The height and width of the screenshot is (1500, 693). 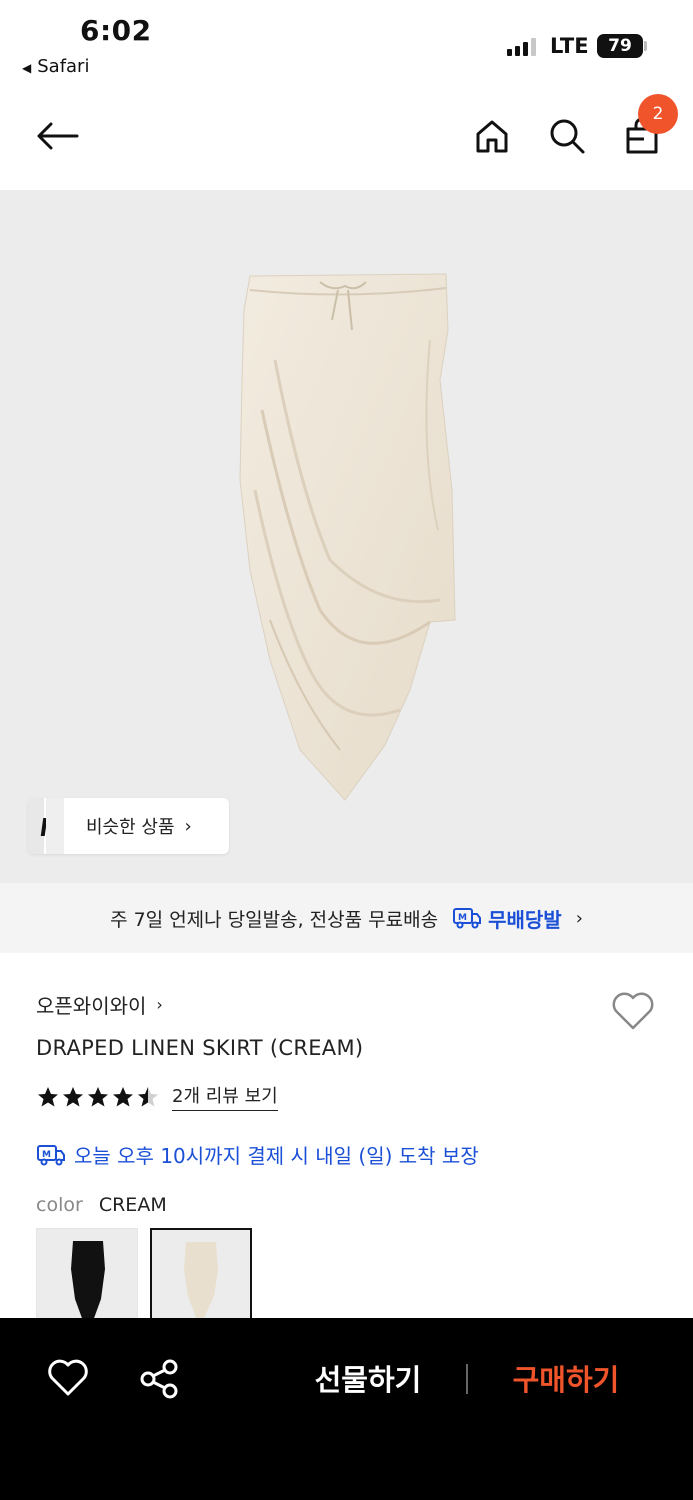 What do you see at coordinates (525, 919) in the screenshot?
I see `delivery-brand: 무배당발` at bounding box center [525, 919].